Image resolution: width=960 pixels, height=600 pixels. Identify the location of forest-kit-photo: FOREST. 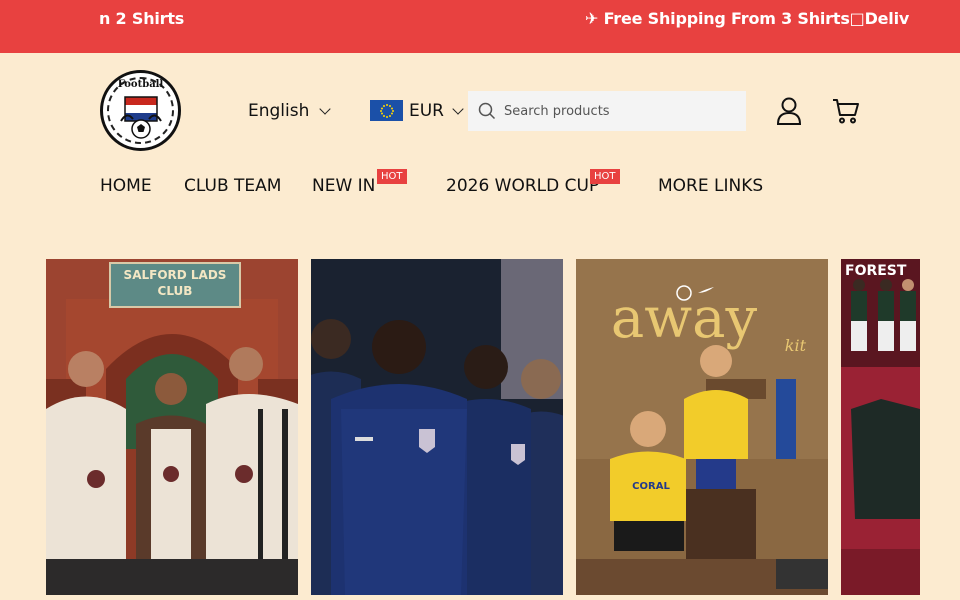
(880, 427).